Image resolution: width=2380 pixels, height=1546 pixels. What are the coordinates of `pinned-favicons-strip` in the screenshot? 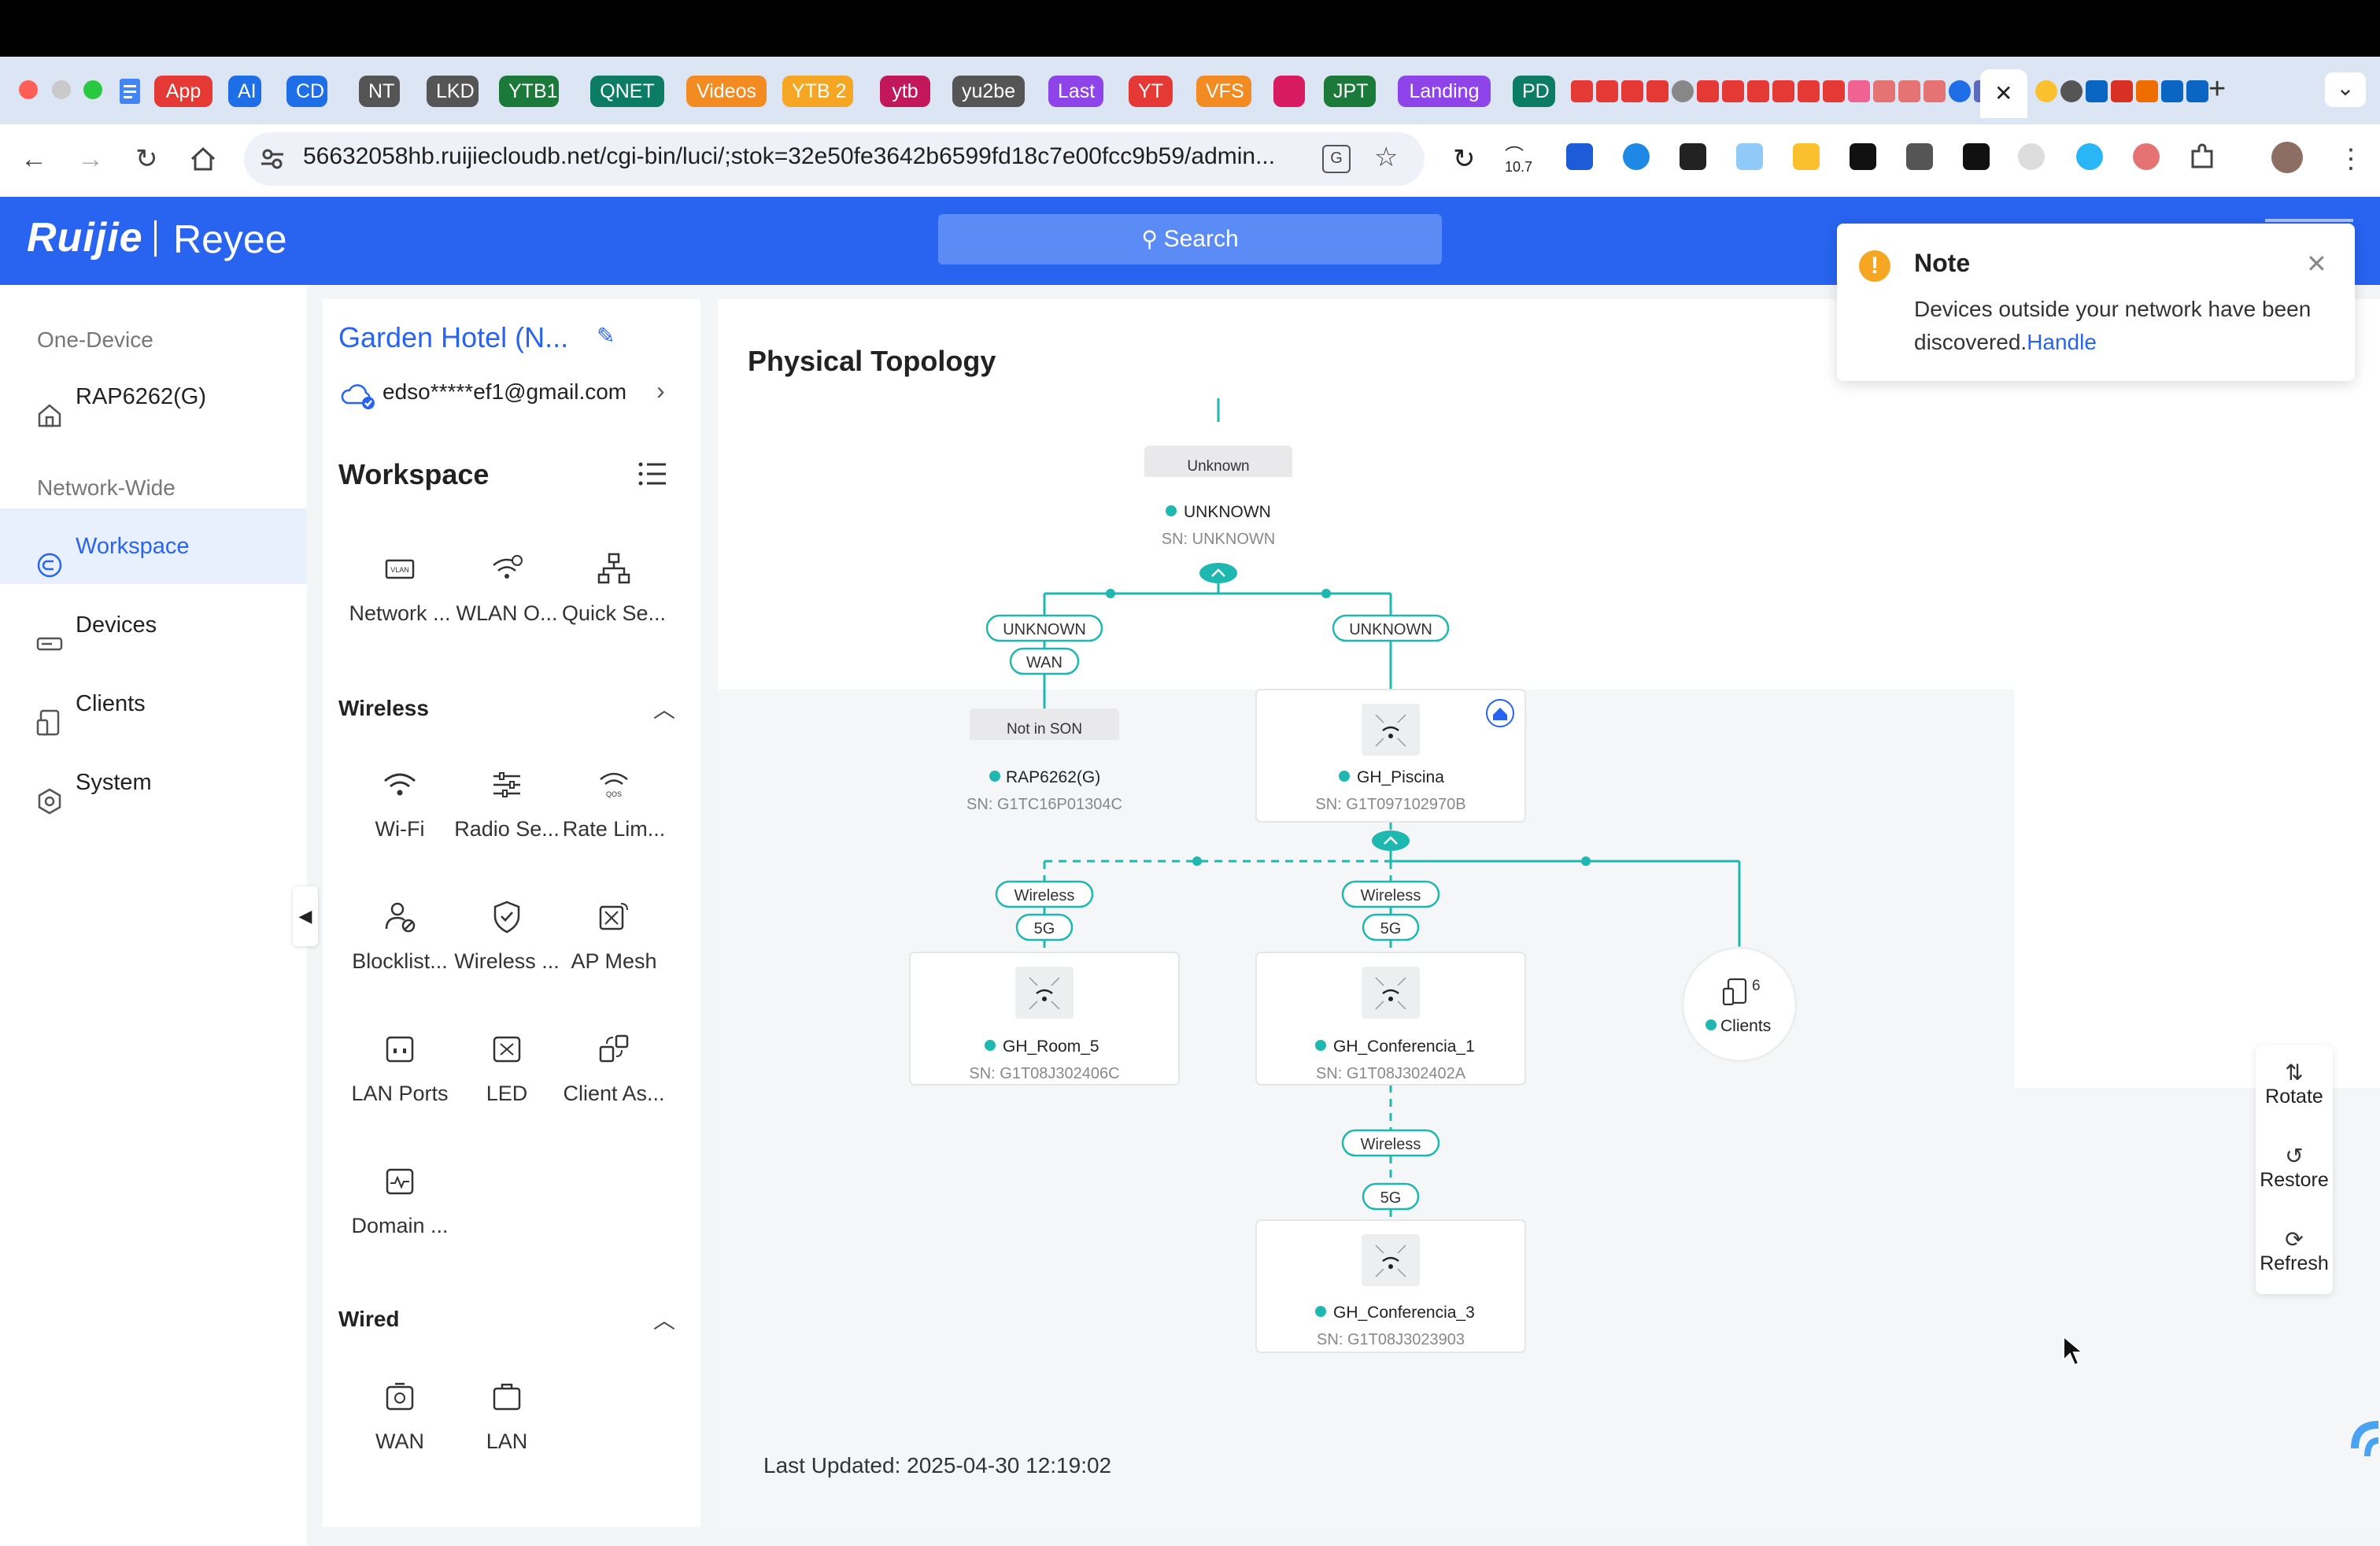 It's located at (1783, 91).